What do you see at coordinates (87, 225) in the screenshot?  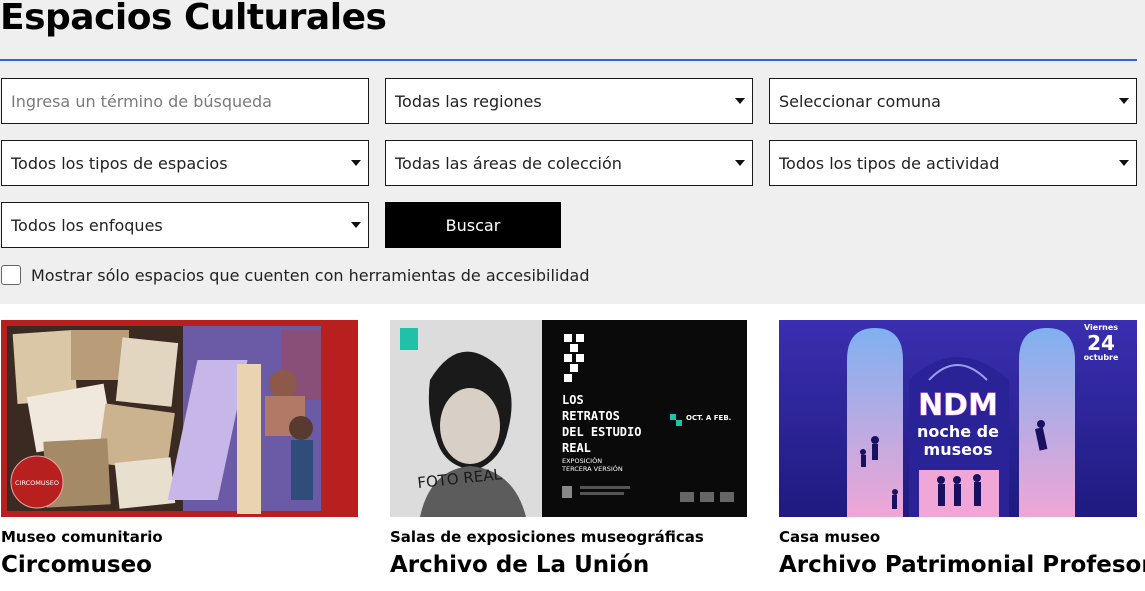 I see `approach-select-value: Todos los enfoques` at bounding box center [87, 225].